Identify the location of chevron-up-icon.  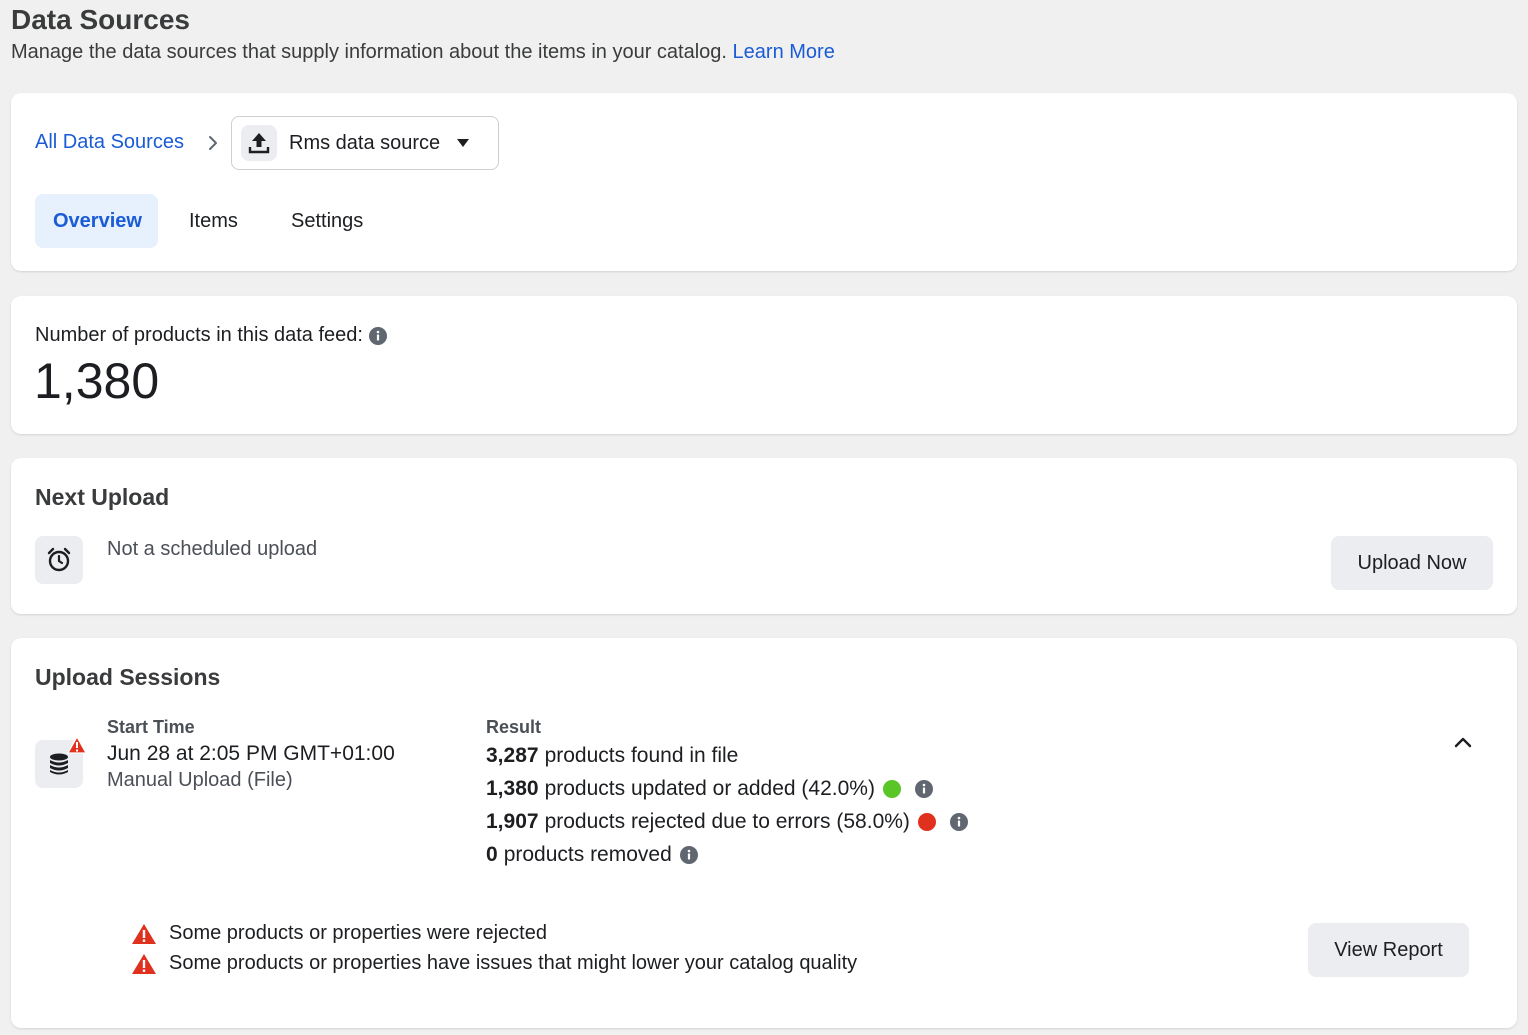
(1463, 742).